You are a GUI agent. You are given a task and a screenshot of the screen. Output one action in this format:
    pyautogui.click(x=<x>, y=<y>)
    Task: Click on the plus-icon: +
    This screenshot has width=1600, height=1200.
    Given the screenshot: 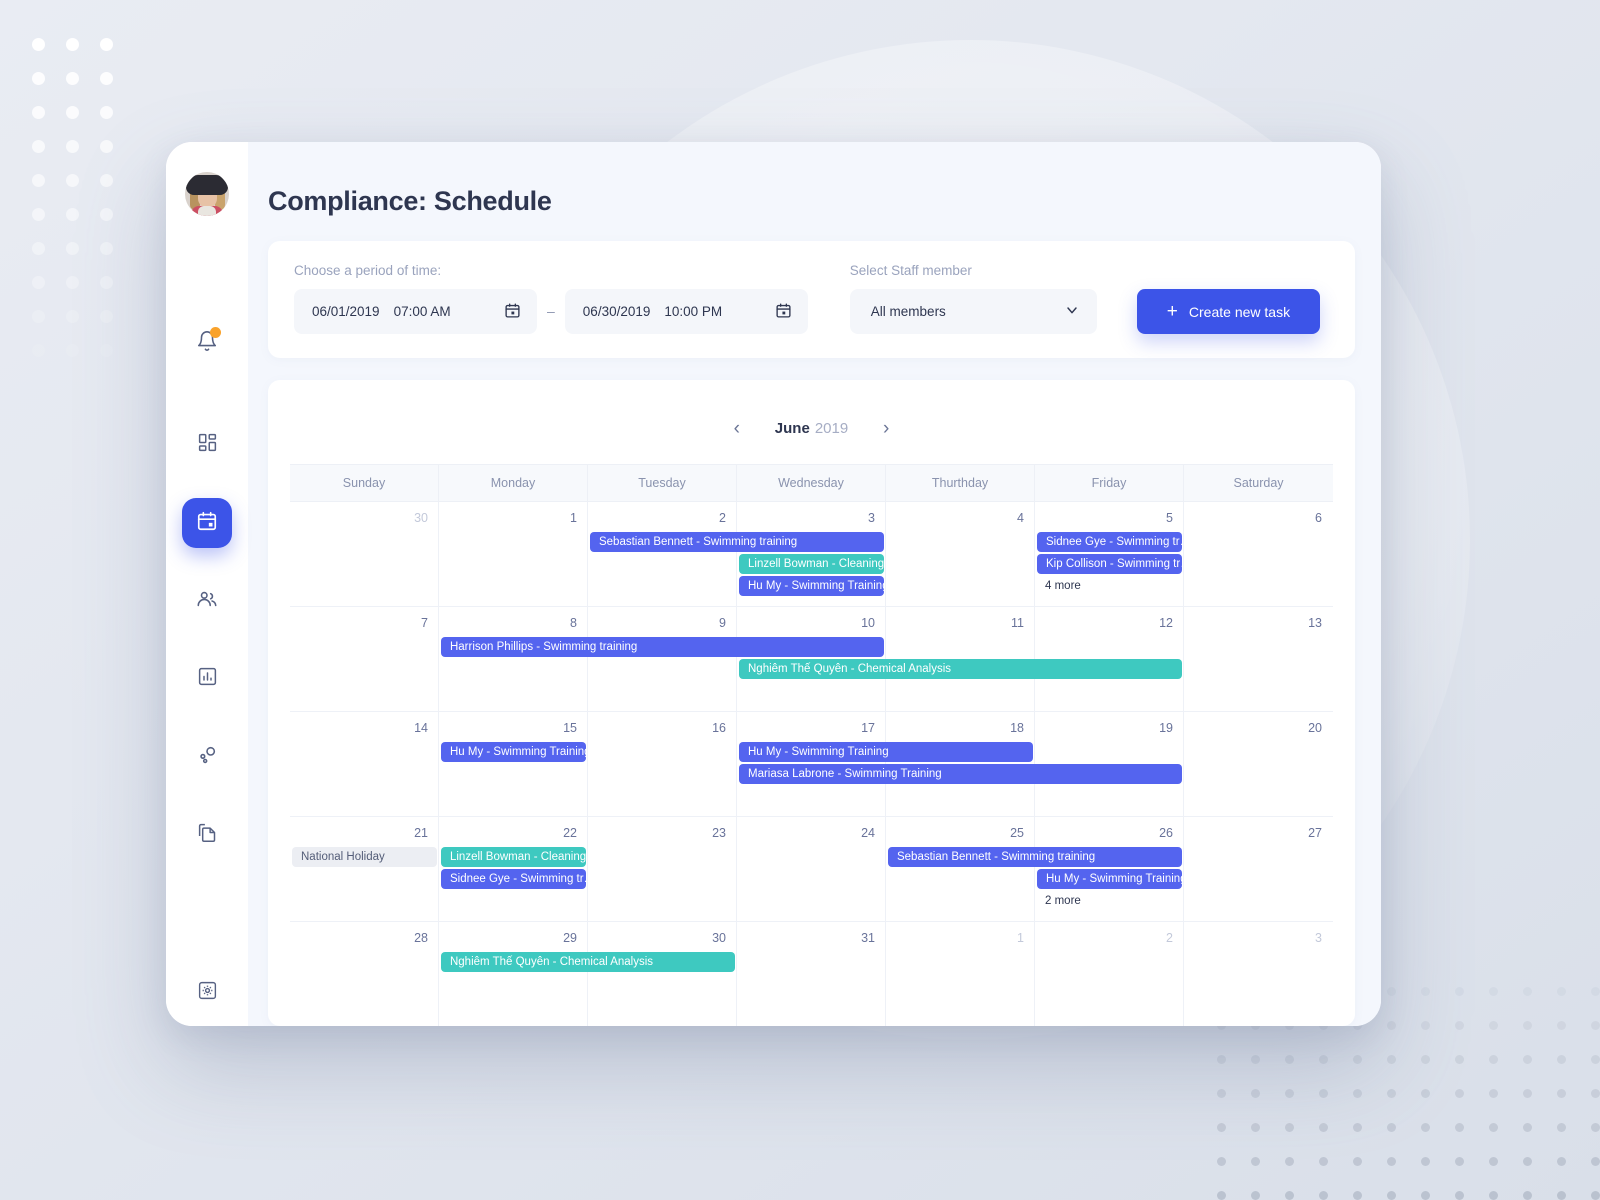 What is the action you would take?
    pyautogui.click(x=1172, y=311)
    